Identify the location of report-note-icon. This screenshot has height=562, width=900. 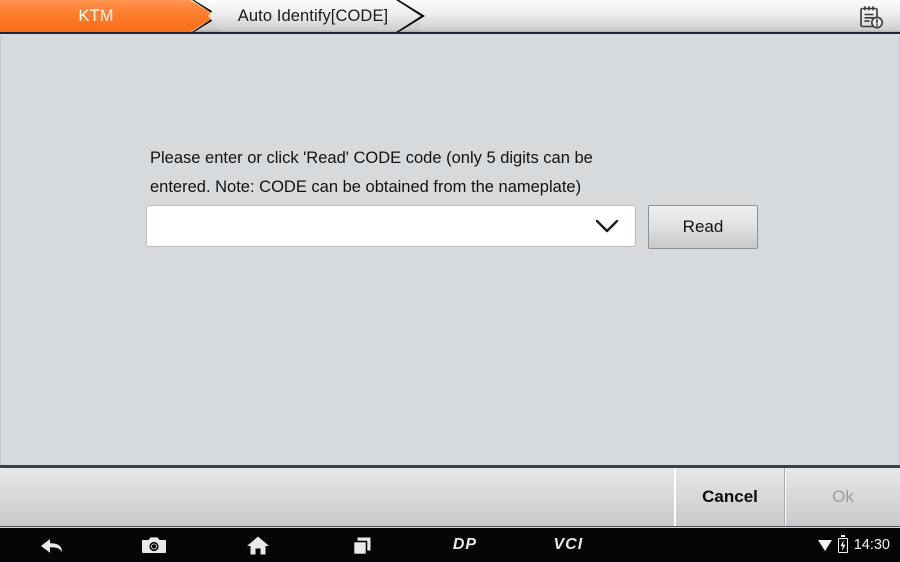
(871, 17).